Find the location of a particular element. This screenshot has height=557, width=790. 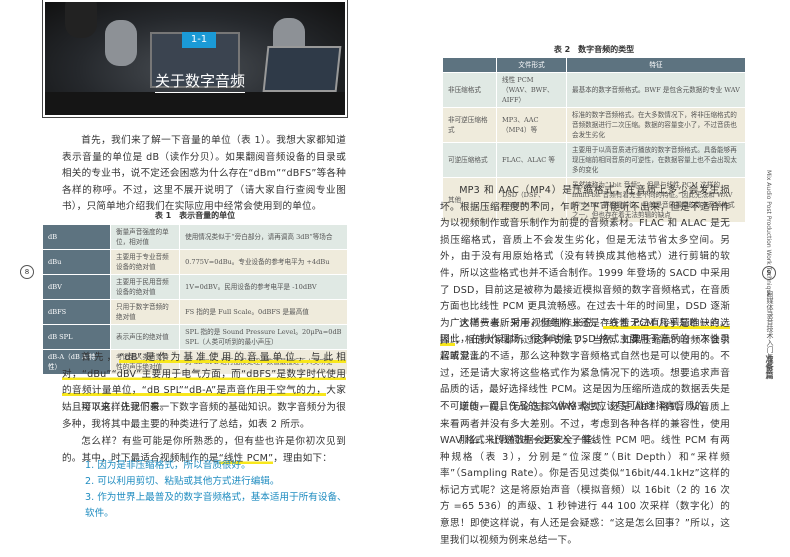

table-cell: 0.775V=0dBu。专业设备的参考电平为 +4dBu is located at coordinates (263, 262).